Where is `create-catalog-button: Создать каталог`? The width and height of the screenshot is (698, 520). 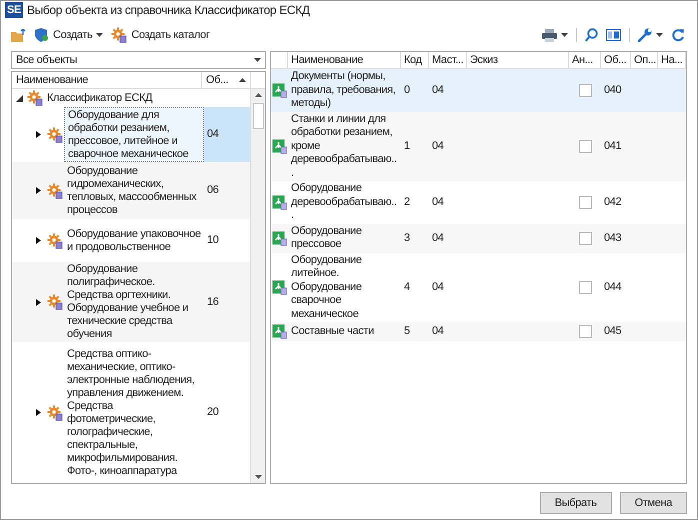 create-catalog-button: Создать каталог is located at coordinates (160, 35).